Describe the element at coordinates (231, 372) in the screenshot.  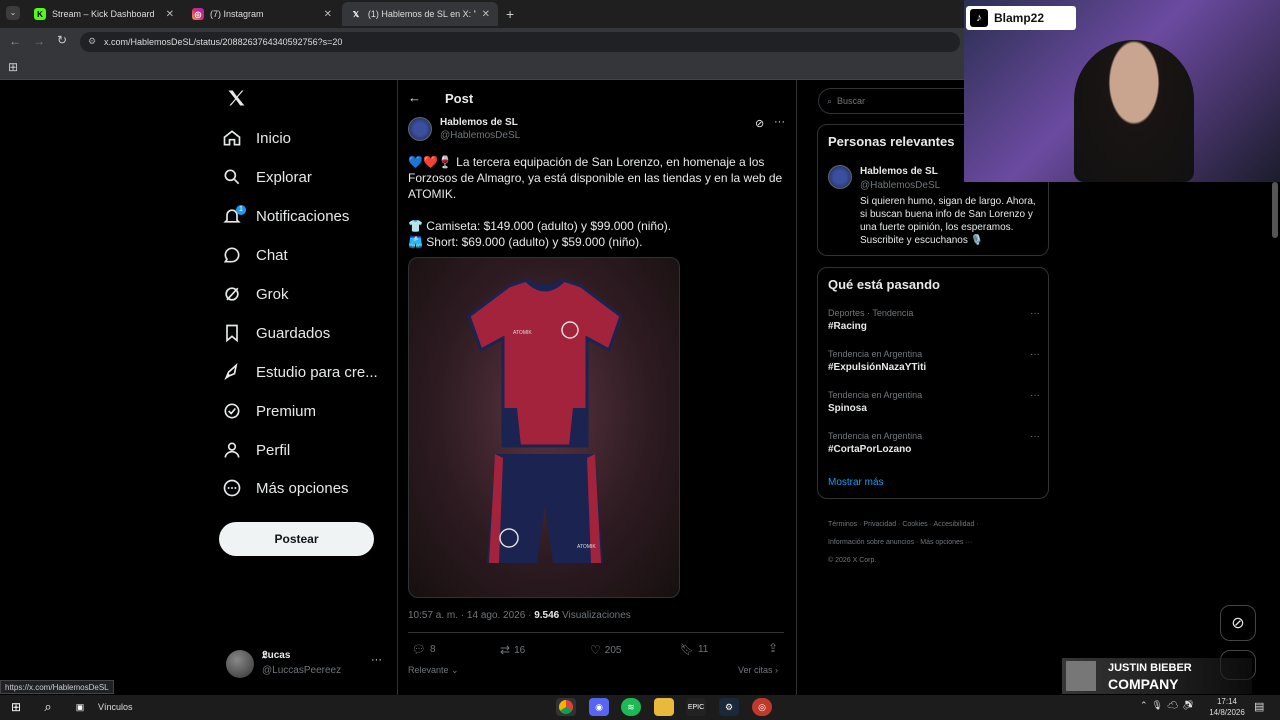
I see `rocket-icon` at that location.